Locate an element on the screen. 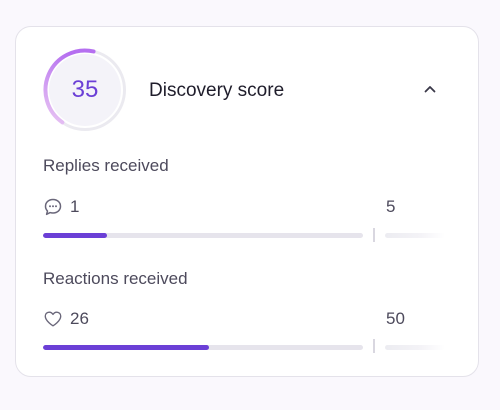 Image resolution: width=500 pixels, height=410 pixels. replies-label: Replies received is located at coordinates (106, 165).